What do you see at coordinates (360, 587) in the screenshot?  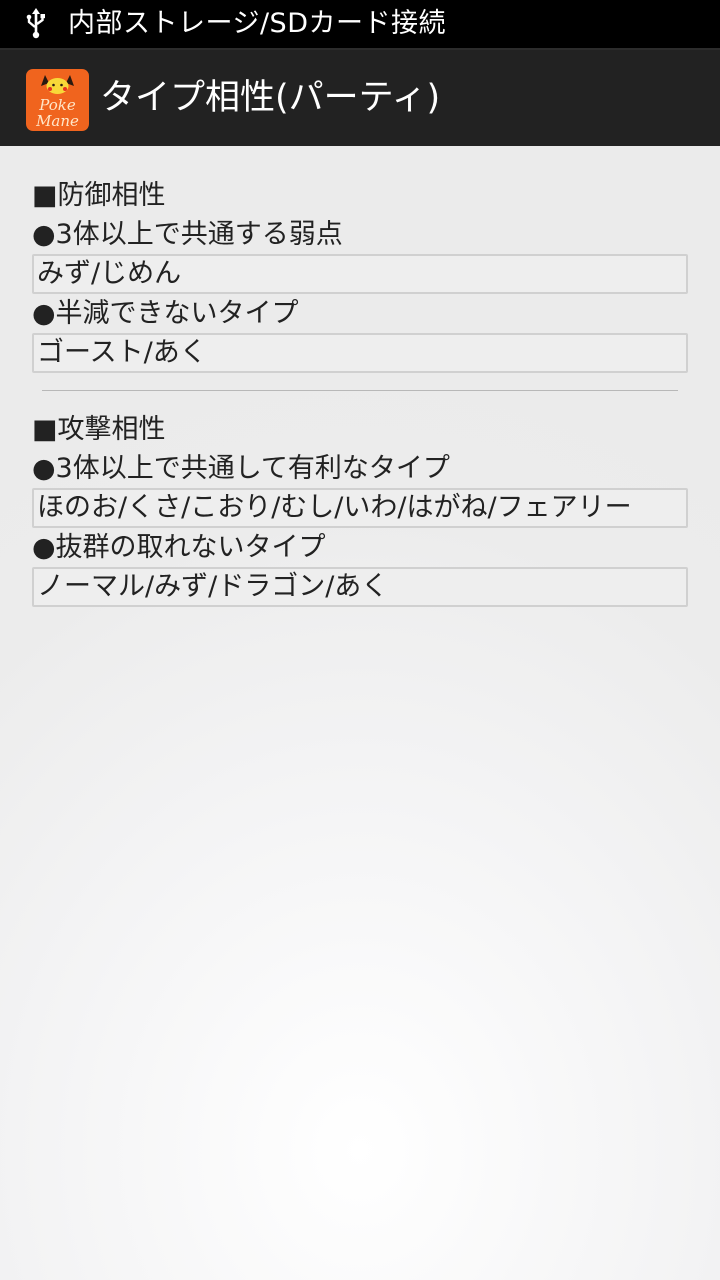 I see `no-super-effective-field: ノーマル/みず/ドラゴン/あく` at bounding box center [360, 587].